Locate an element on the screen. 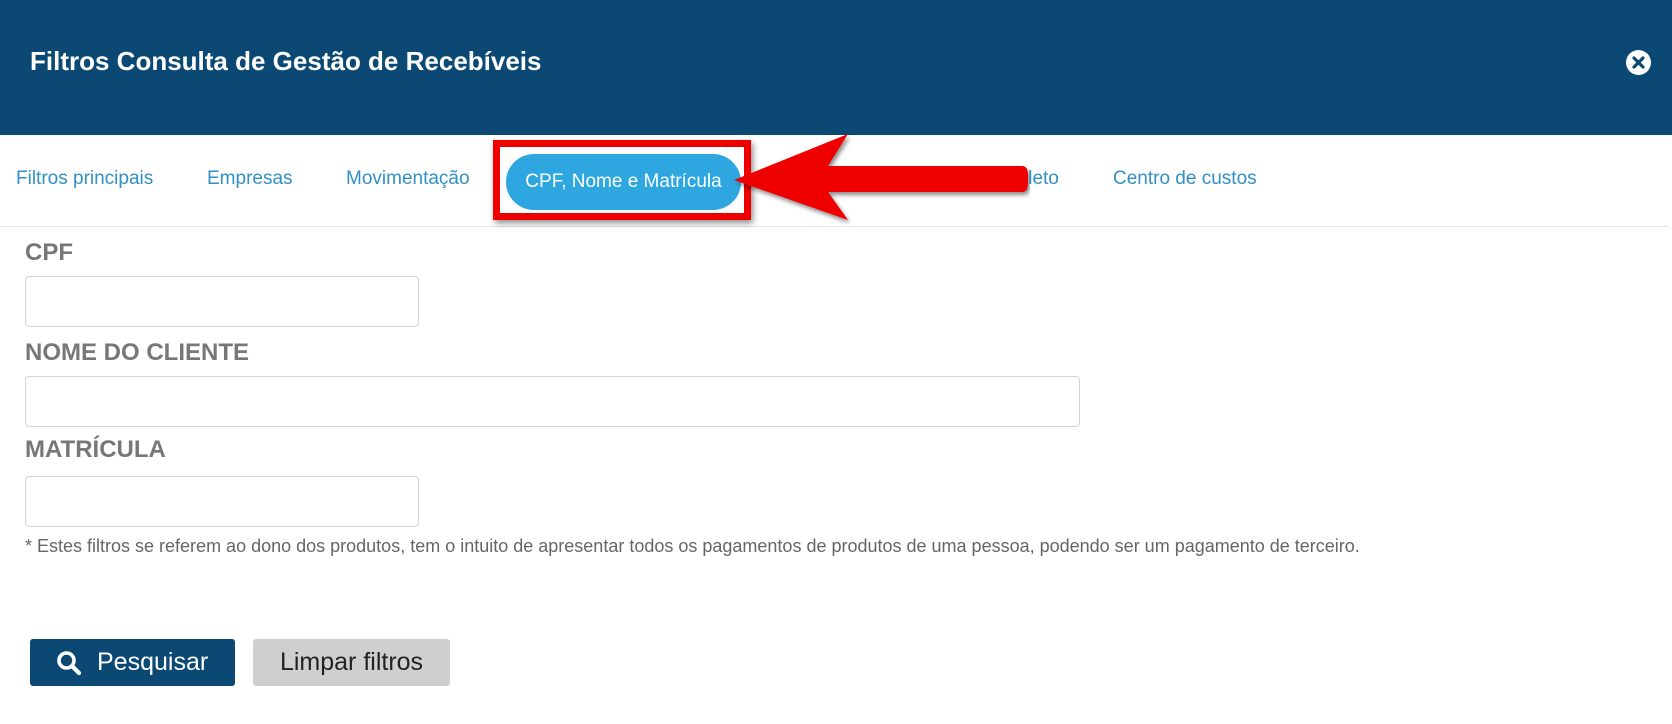  tab-cartao: Cartão is located at coordinates (922, 179).